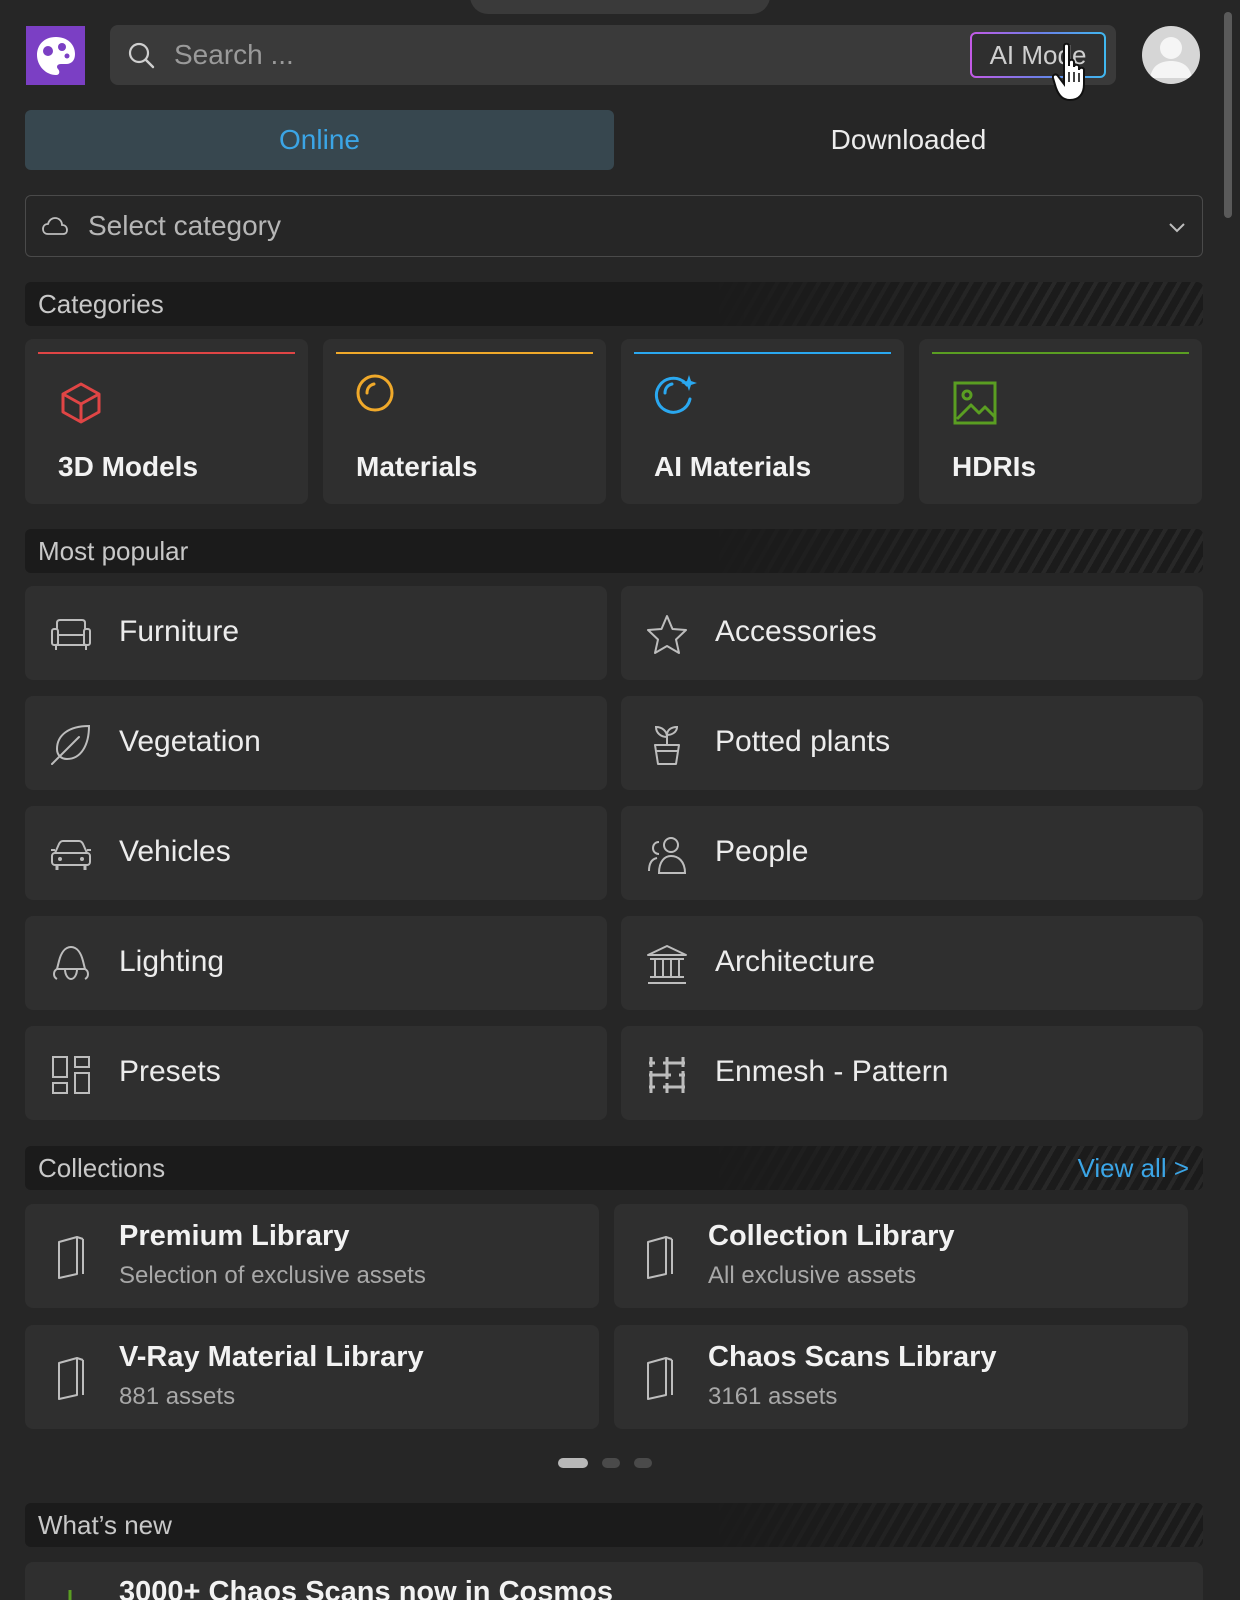 This screenshot has height=1600, width=1240. I want to click on collection-subtitle: All exclusive assets, so click(812, 1275).